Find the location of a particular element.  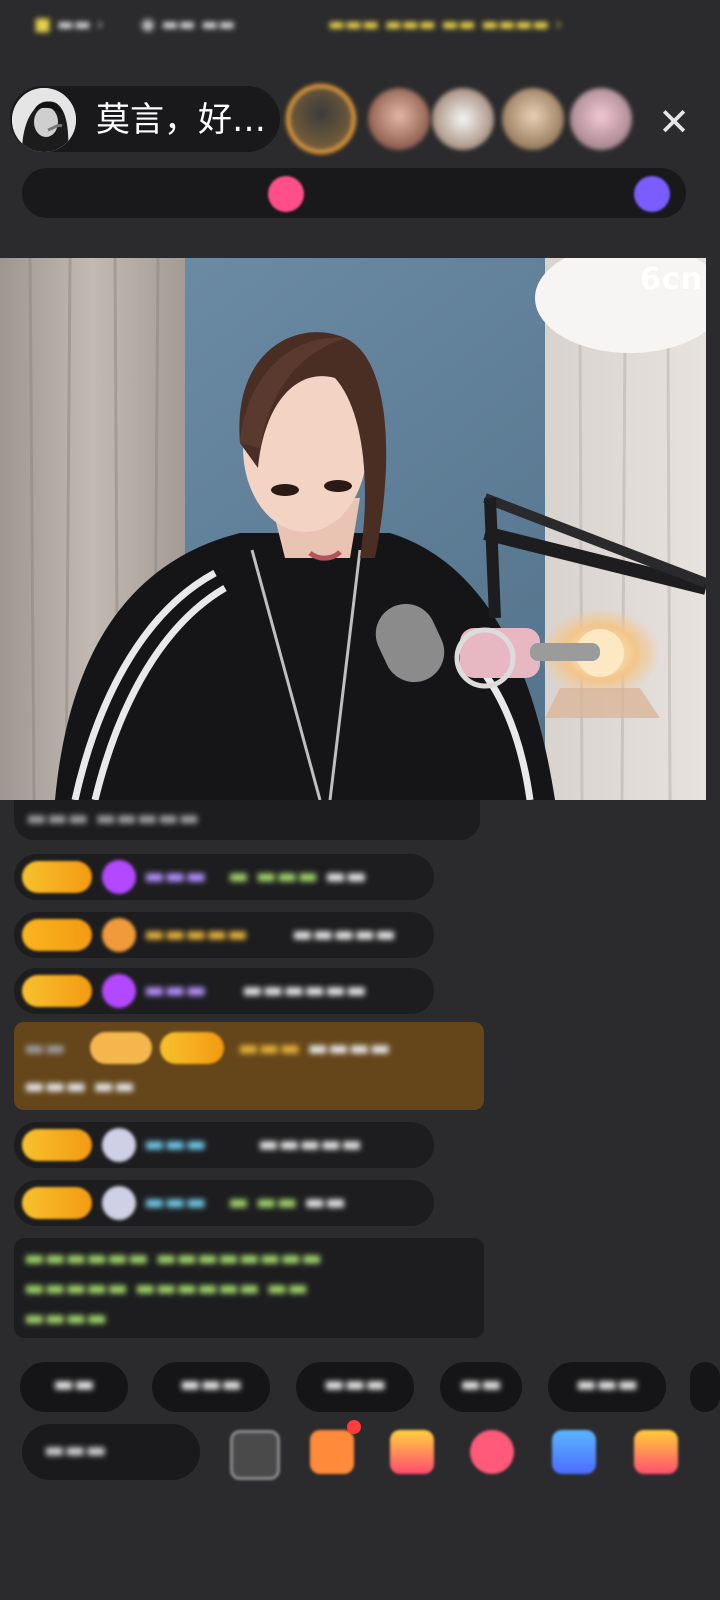

chat-message: ▬▬▬▬▬ ▬▬▬▬▬ is located at coordinates (224, 935).